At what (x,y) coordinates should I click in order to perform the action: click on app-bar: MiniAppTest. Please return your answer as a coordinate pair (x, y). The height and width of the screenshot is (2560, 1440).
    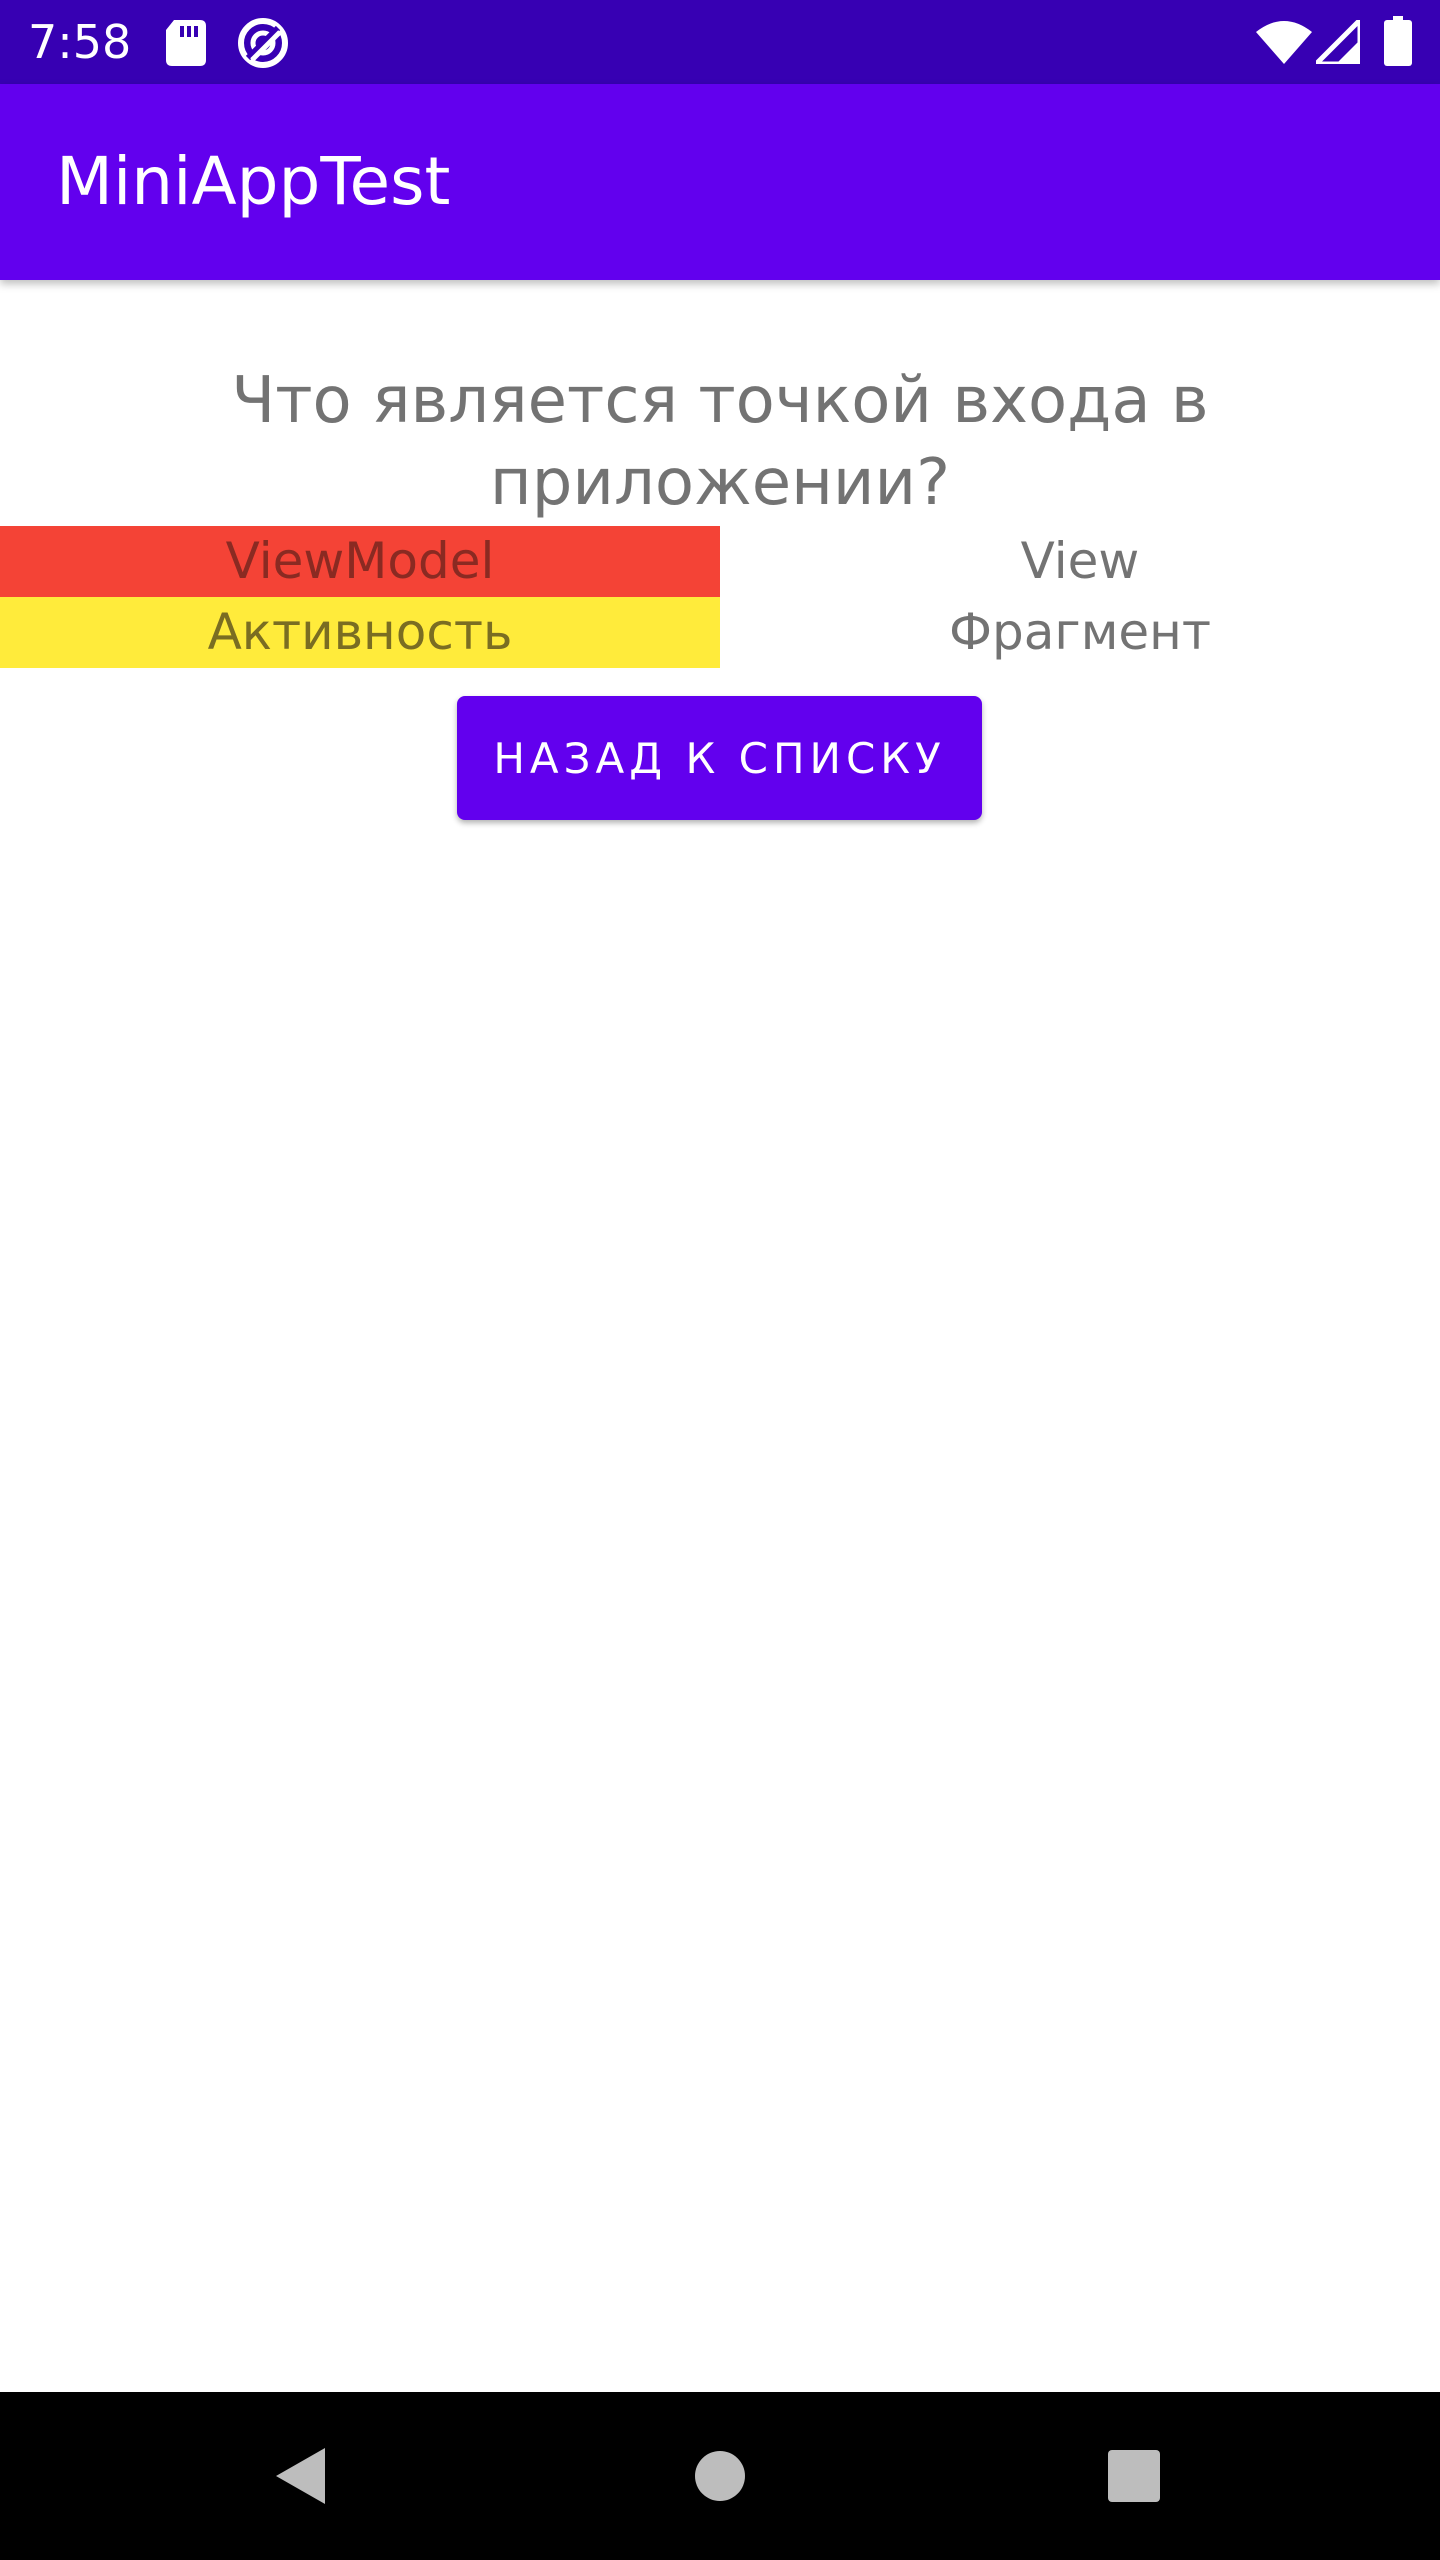
    Looking at the image, I should click on (720, 182).